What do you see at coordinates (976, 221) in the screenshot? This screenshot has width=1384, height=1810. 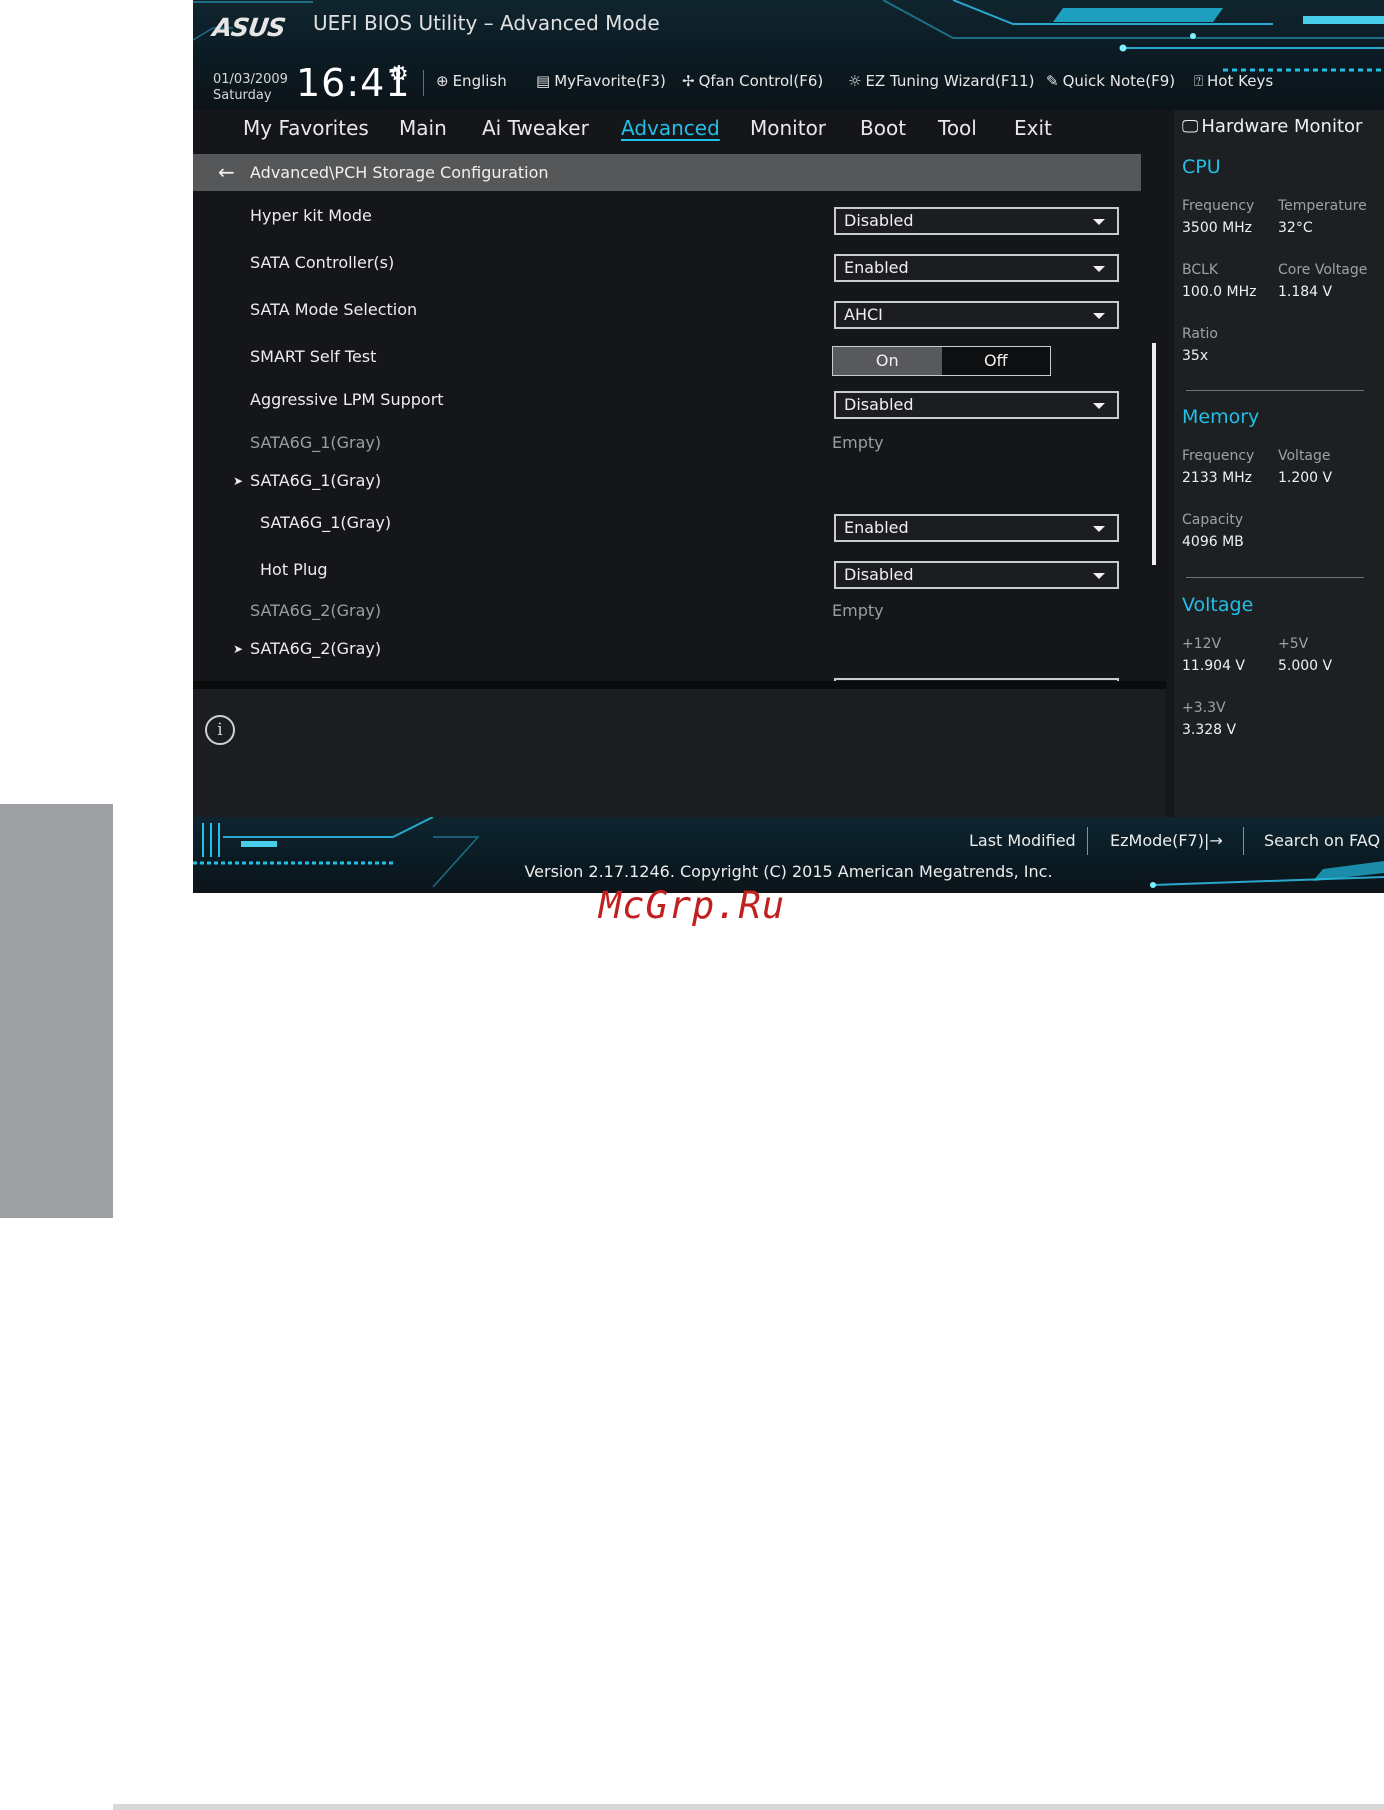 I see `hyper-kit-mode-dropdown: Disabled` at bounding box center [976, 221].